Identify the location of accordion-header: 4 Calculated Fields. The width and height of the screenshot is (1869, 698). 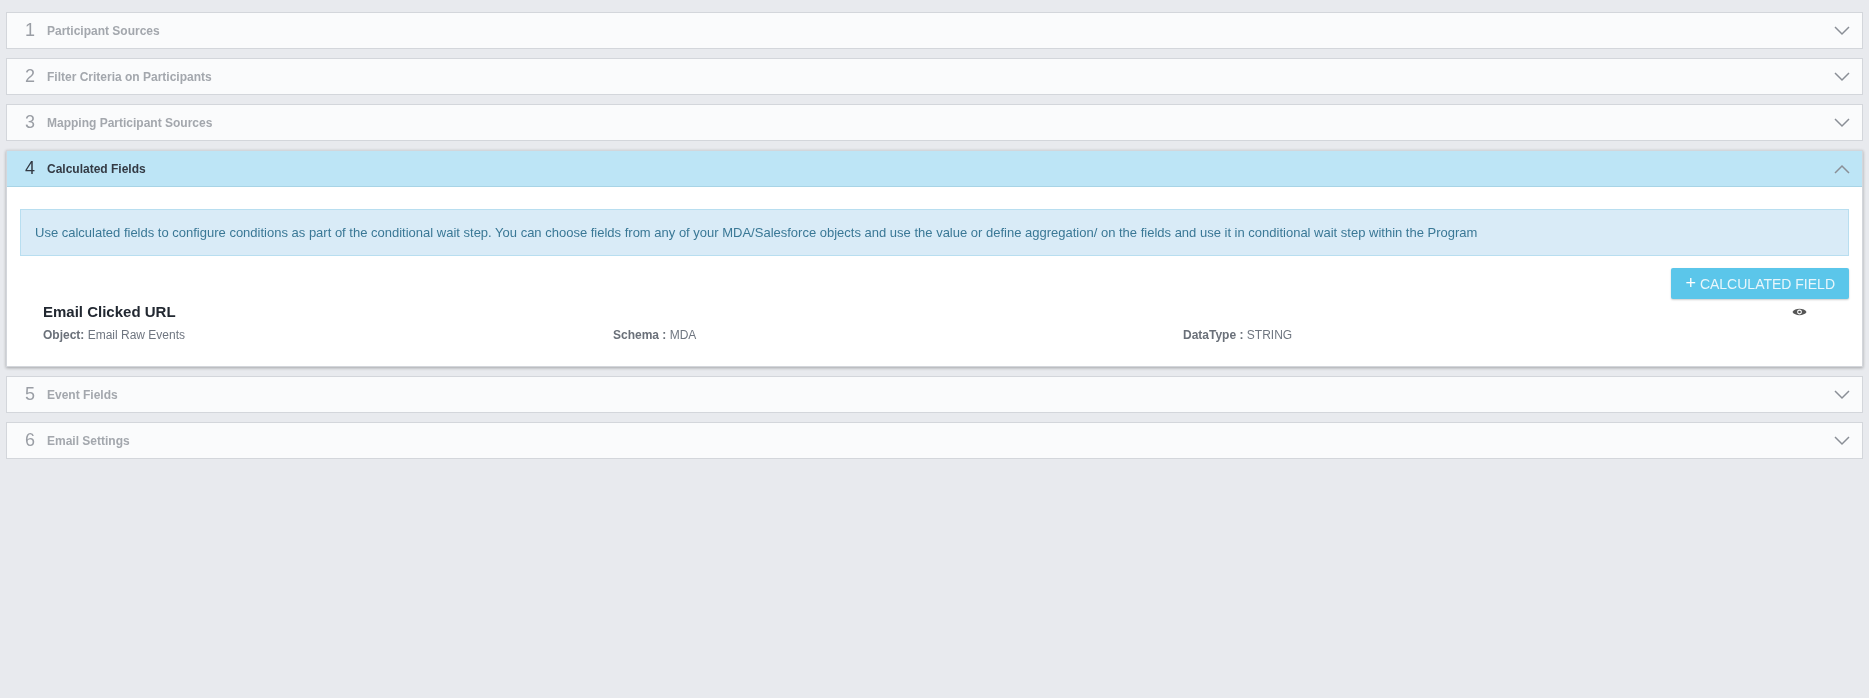
(934, 169).